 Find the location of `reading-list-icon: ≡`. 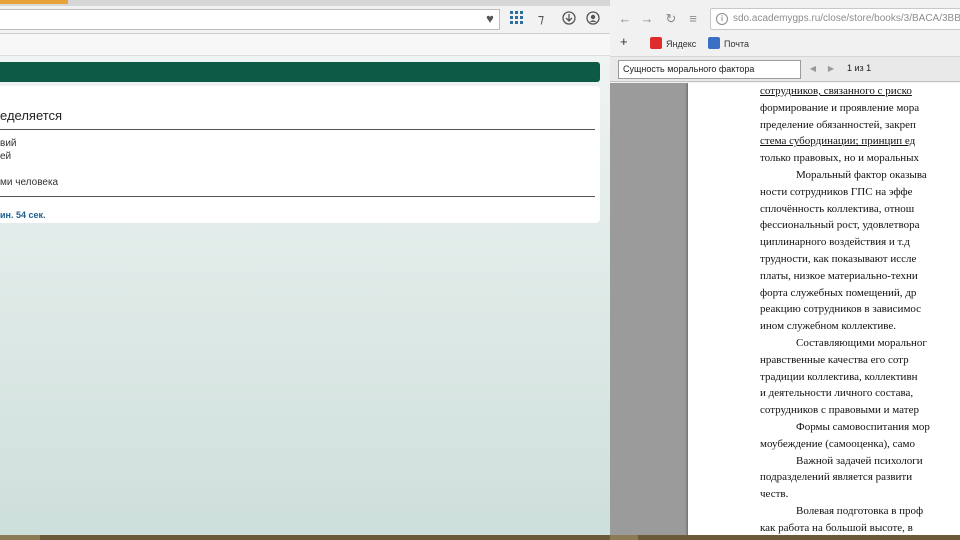

reading-list-icon: ≡ is located at coordinates (693, 19).